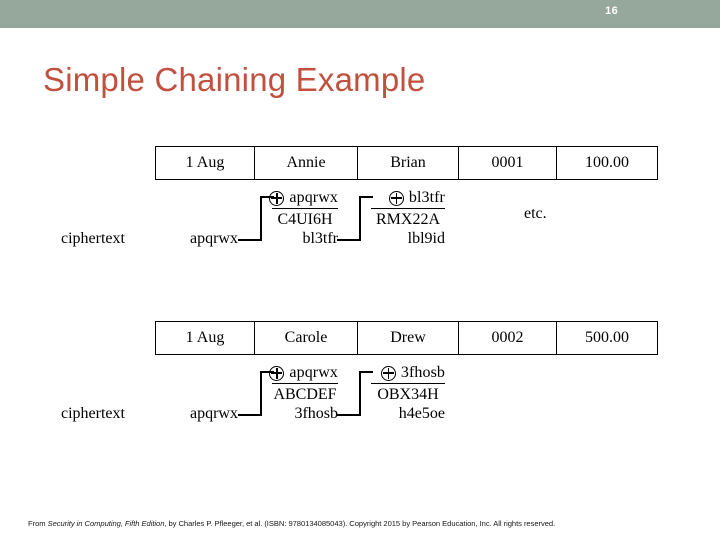 This screenshot has height=540, width=720. I want to click on chain-step-2-block-2: 3fhosb OBX34H h4e5oe, so click(408, 393).